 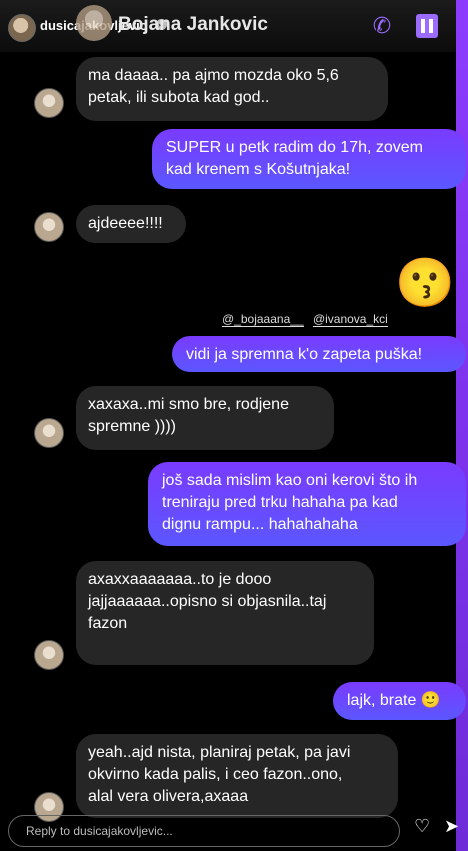 I want to click on mention-line: @_bojaaana__ @ivanova_kci, so click(x=308, y=319).